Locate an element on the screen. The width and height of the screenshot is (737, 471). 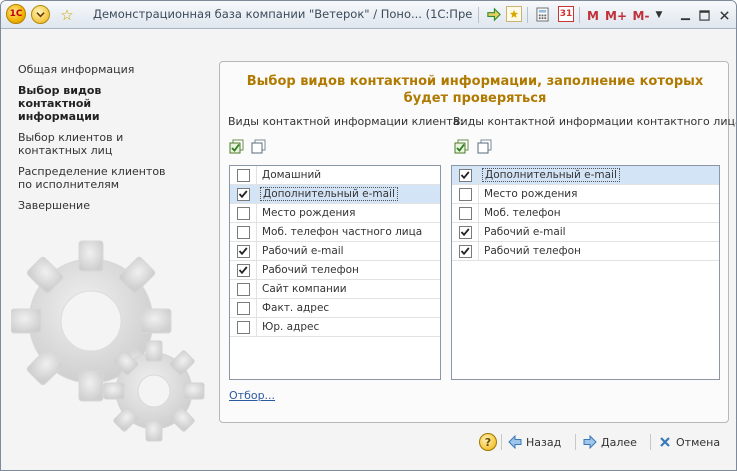
calculator-icon is located at coordinates (542, 14).